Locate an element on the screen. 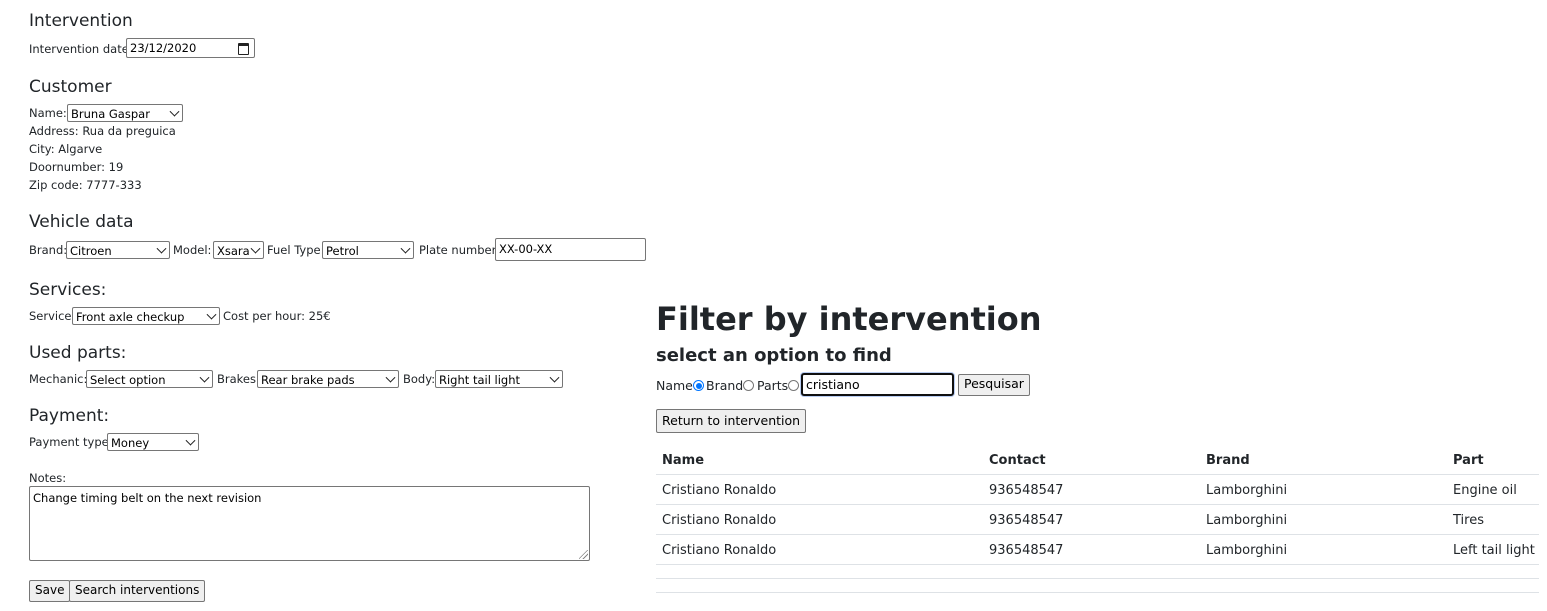 The height and width of the screenshot is (611, 1547). column-header-name: Name is located at coordinates (683, 460).